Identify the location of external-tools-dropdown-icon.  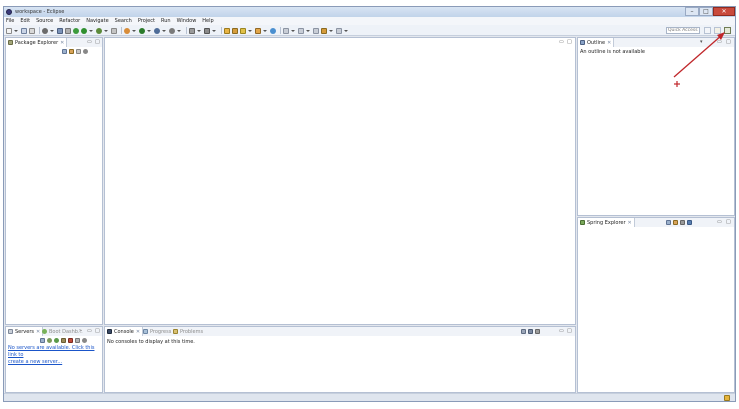
(106, 30).